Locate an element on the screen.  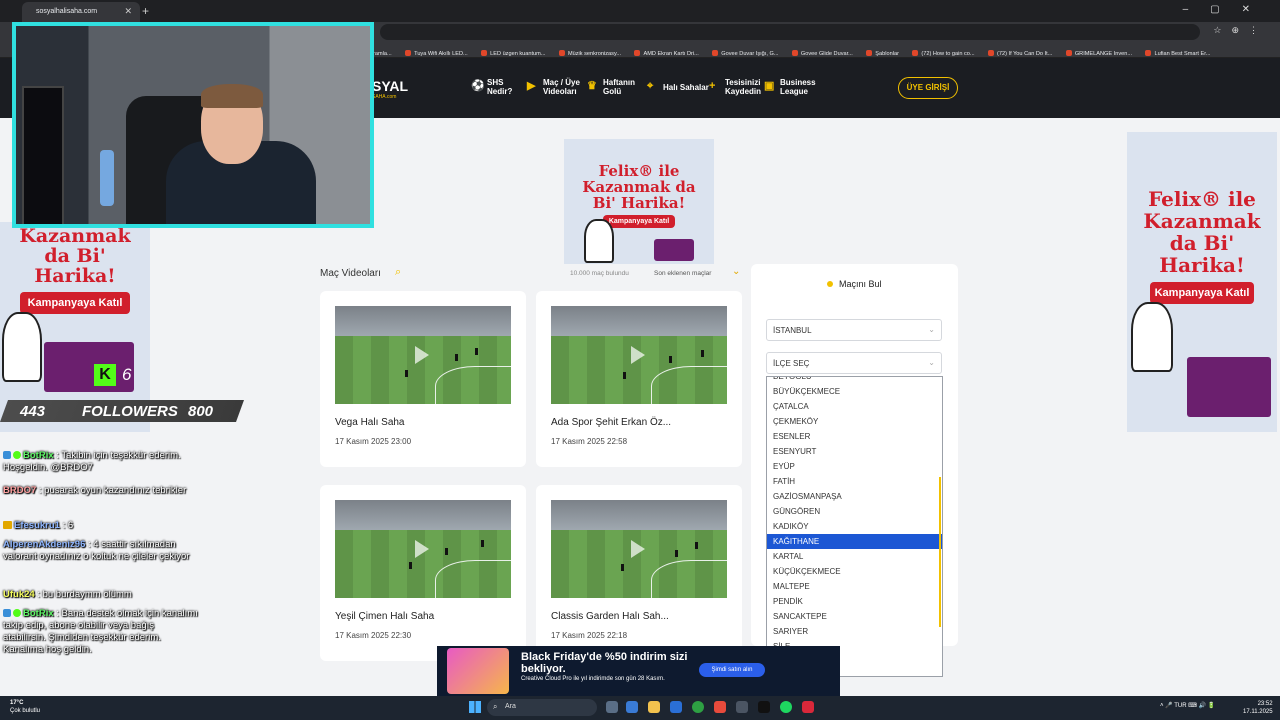
edge-icon is located at coordinates (632, 707).